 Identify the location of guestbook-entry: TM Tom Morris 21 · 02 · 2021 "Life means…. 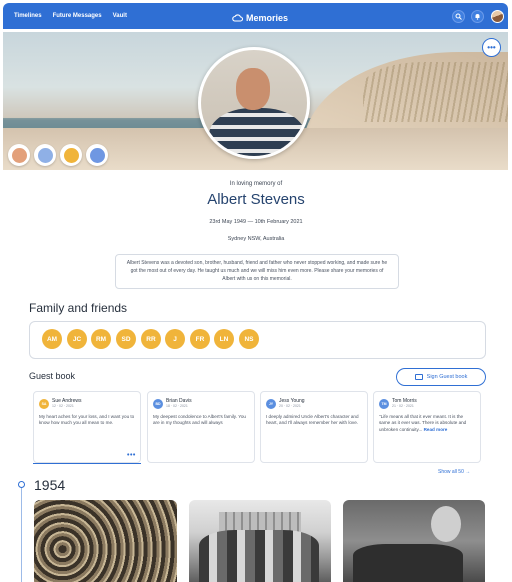
(427, 427).